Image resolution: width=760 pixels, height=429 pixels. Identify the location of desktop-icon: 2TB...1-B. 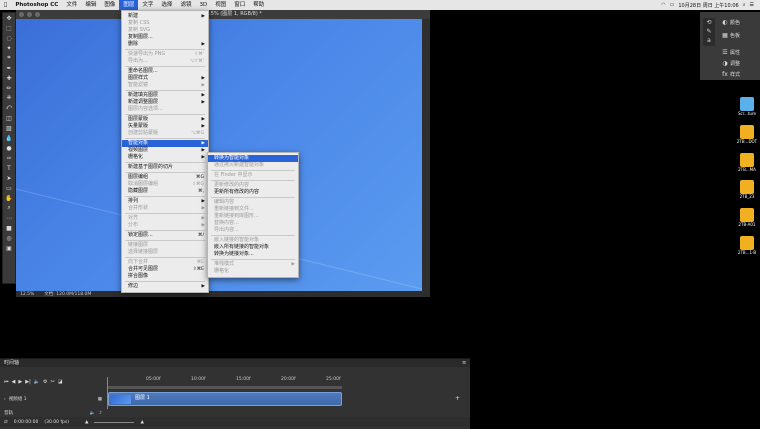
(746, 245).